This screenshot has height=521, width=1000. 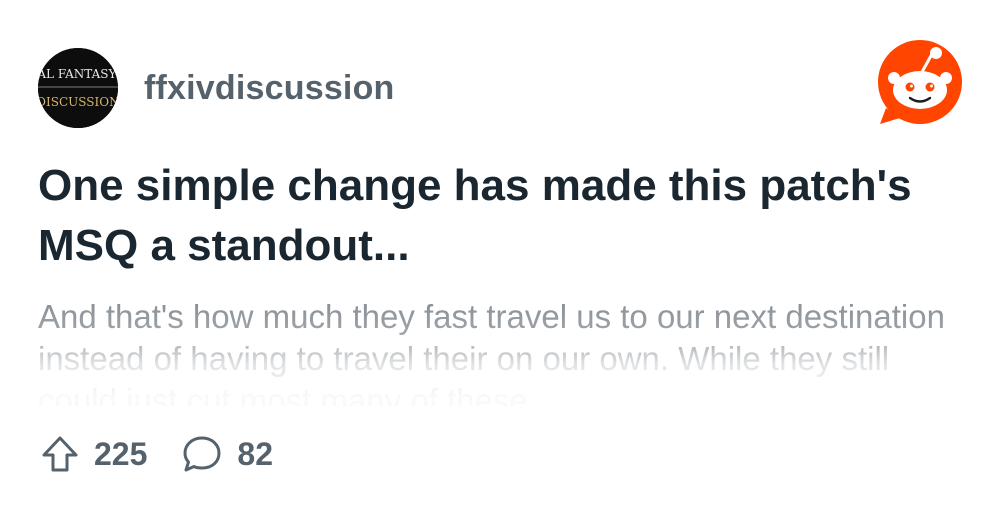 What do you see at coordinates (78, 74) in the screenshot?
I see `avatar-logo-top-text: FINAL FANTASY XIV` at bounding box center [78, 74].